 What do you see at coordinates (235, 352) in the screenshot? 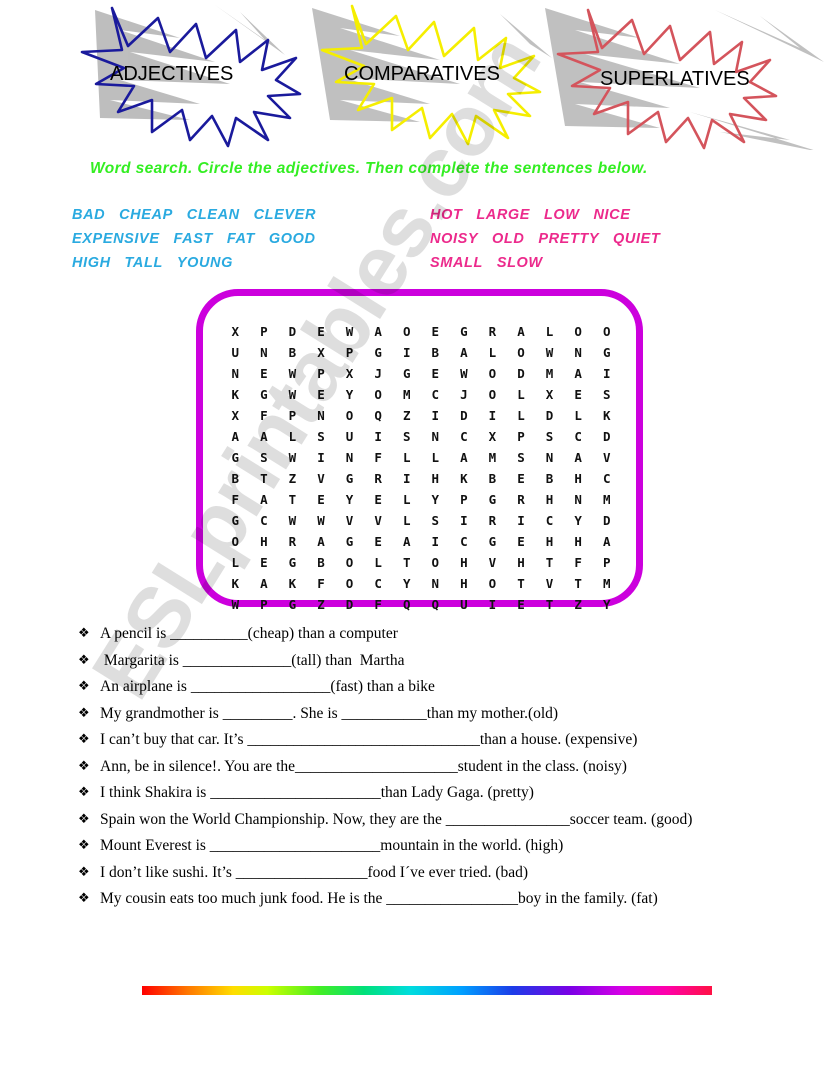
I see `word-search-cell: U` at bounding box center [235, 352].